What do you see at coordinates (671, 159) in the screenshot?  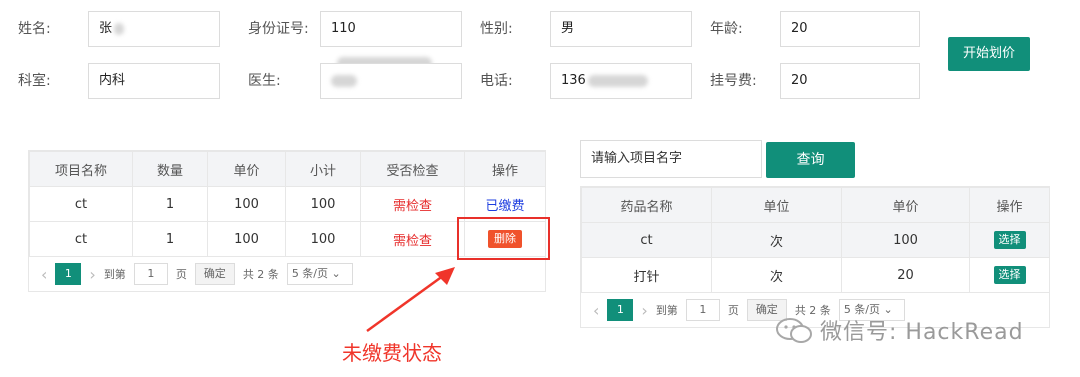 I see `search-input: 请输入项目名字` at bounding box center [671, 159].